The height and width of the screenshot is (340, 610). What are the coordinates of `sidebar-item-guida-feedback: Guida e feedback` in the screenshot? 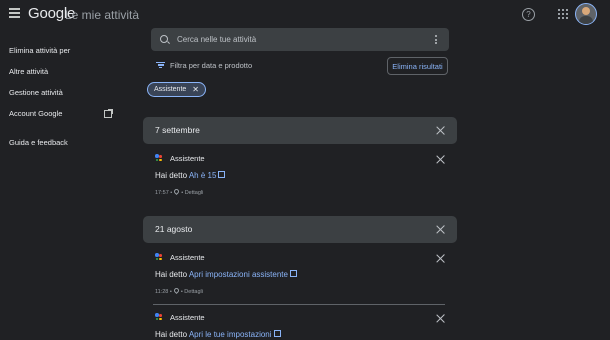 It's located at (38, 142).